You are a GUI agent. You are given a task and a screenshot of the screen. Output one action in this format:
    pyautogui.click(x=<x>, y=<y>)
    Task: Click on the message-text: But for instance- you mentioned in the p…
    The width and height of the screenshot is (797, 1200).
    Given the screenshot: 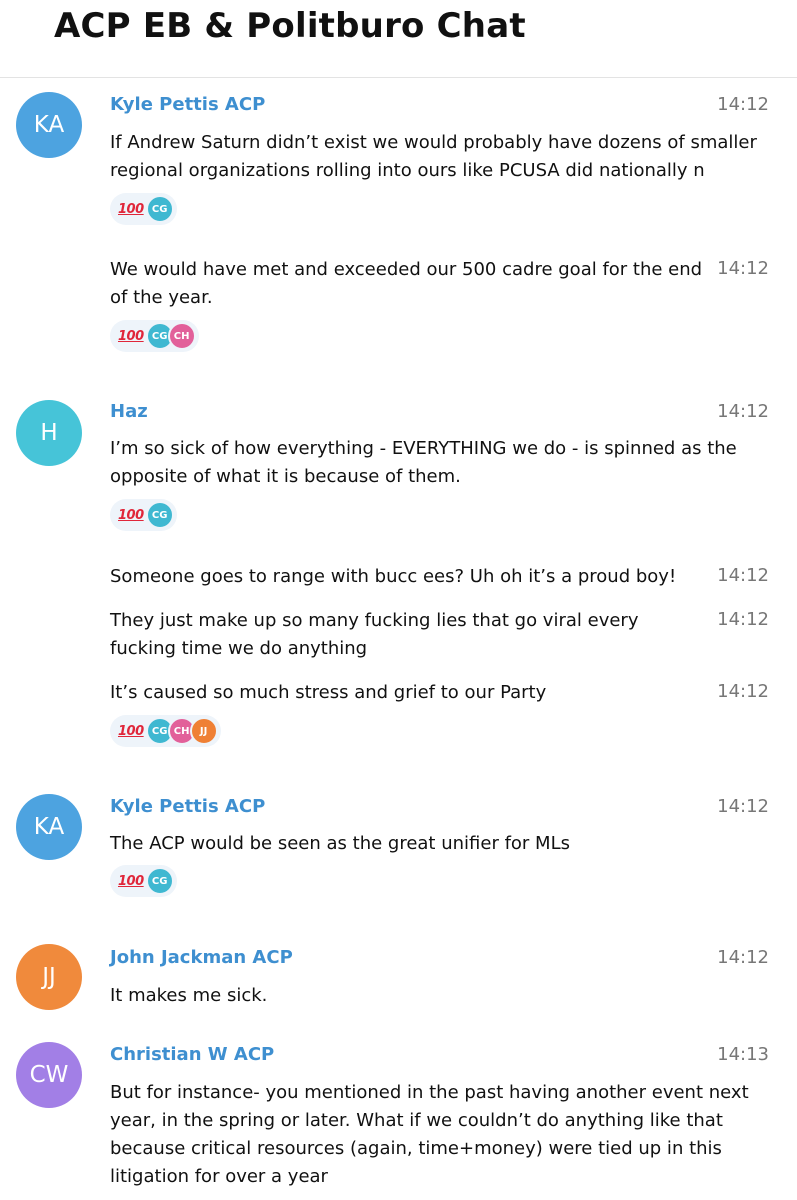 What is the action you would take?
    pyautogui.click(x=429, y=1134)
    